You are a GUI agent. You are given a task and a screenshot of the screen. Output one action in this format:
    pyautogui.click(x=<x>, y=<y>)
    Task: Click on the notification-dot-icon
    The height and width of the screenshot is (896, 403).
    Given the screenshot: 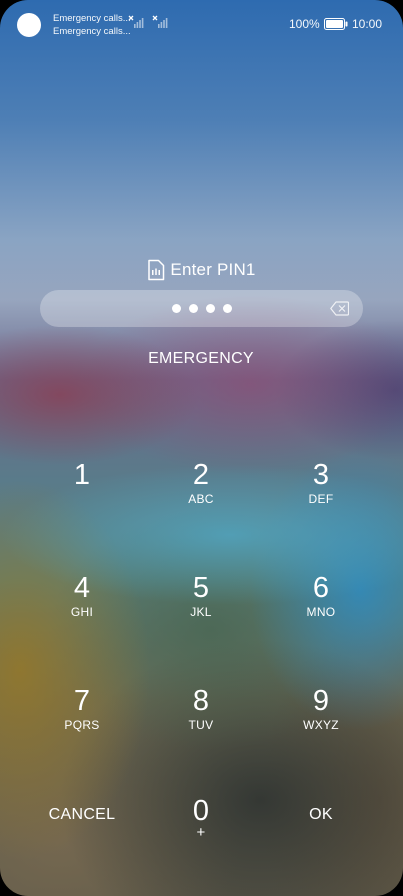 What is the action you would take?
    pyautogui.click(x=29, y=25)
    